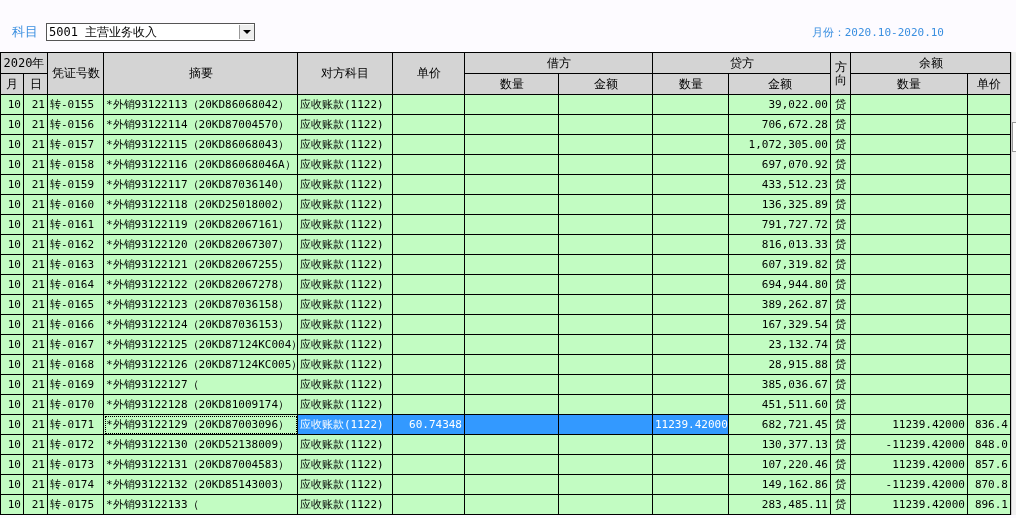 The image size is (1016, 518). Describe the element at coordinates (930, 63) in the screenshot. I see `column-header: 余额` at that location.